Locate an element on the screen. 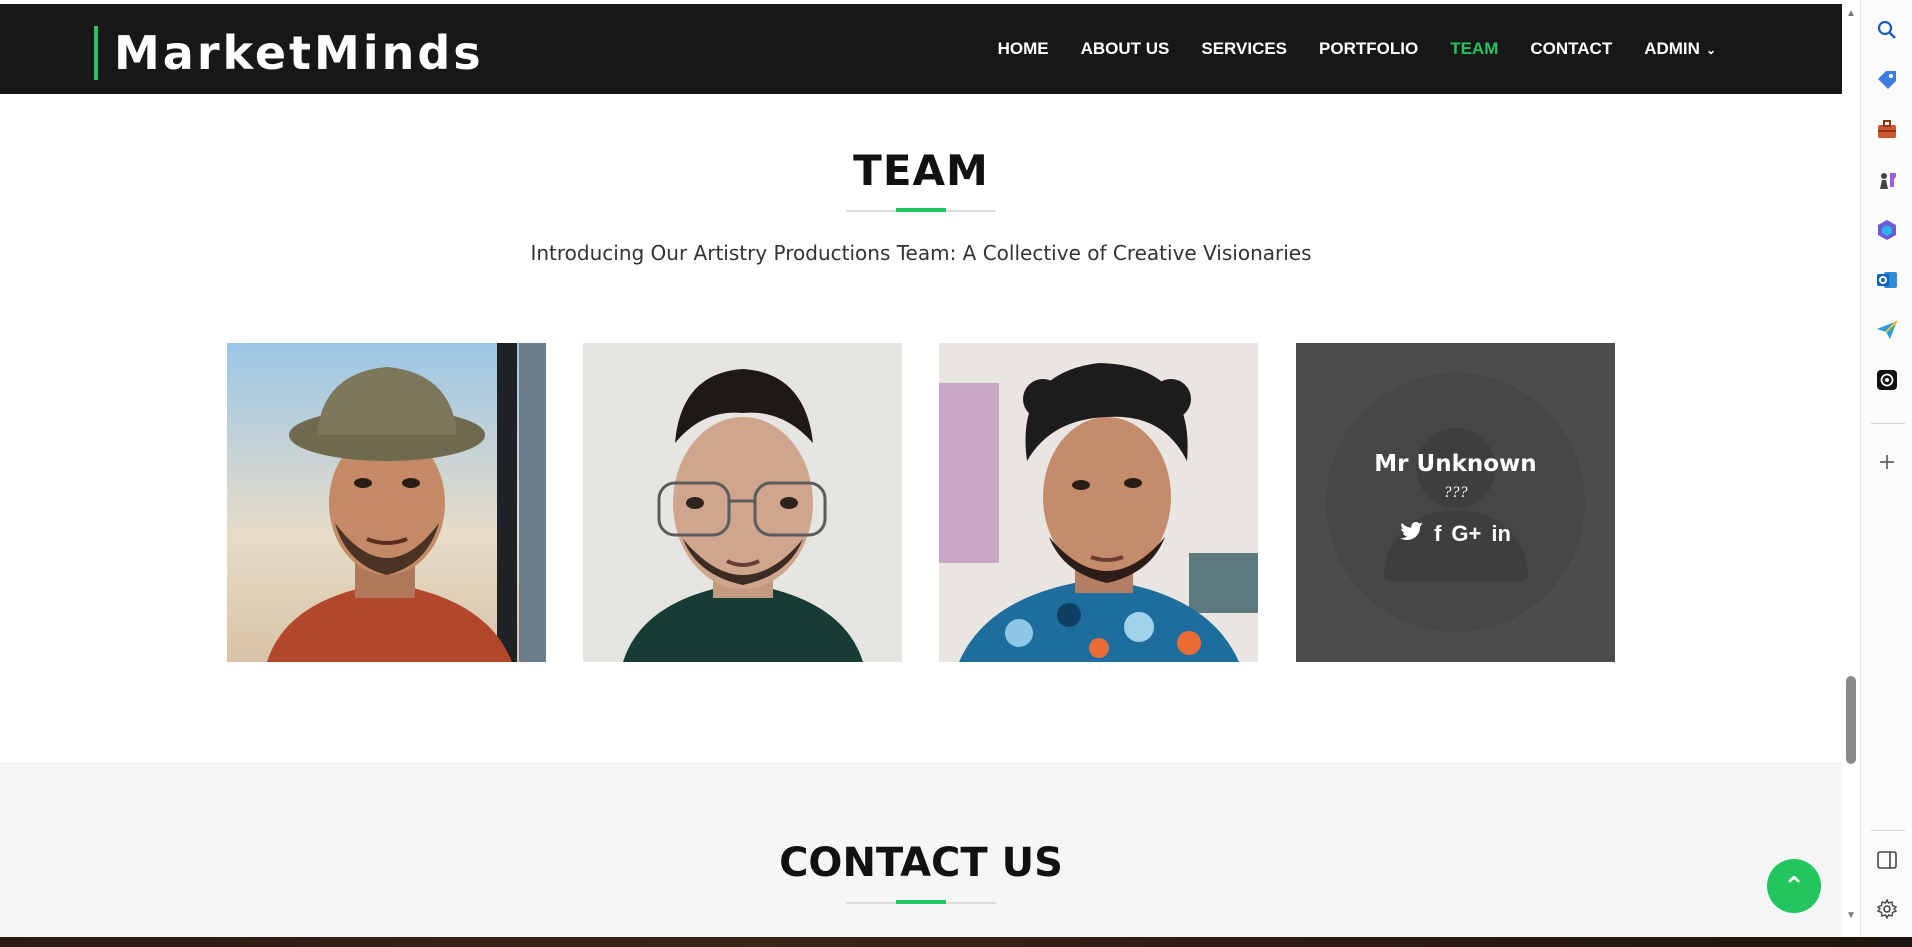 The image size is (1912, 947). outlook-icon is located at coordinates (1887, 280).